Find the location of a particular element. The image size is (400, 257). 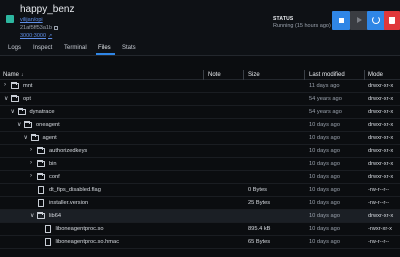

play-icon is located at coordinates (359, 20).